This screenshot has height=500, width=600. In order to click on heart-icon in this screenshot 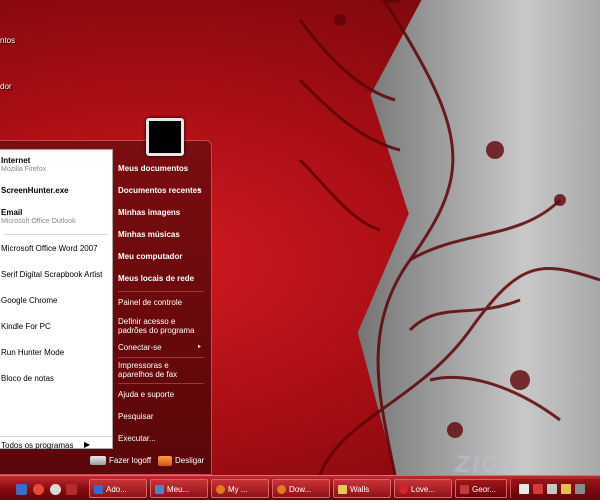, I will do `click(403, 490)`.